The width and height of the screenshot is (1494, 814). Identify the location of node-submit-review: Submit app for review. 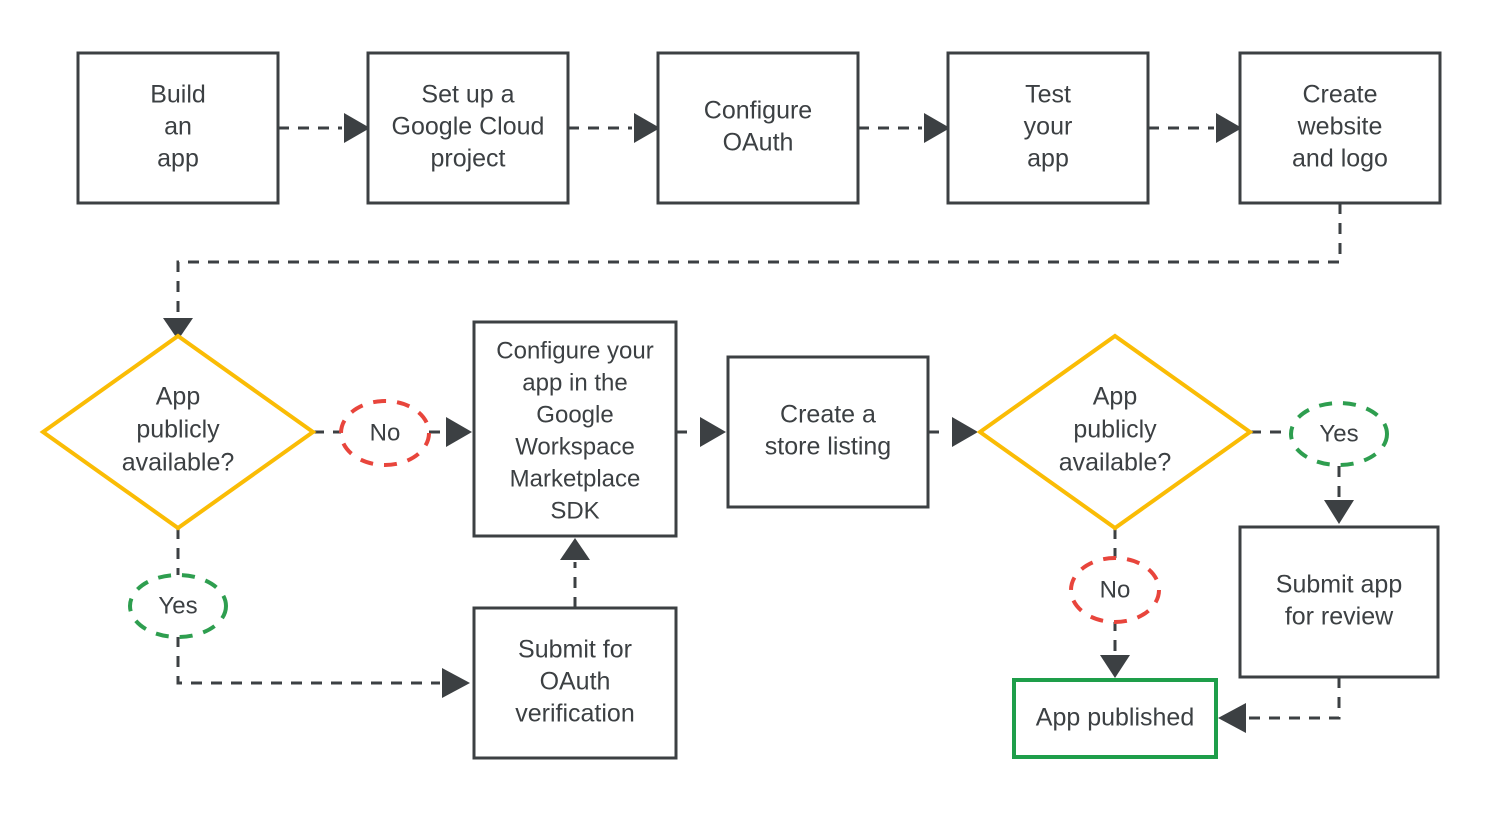
(1339, 602).